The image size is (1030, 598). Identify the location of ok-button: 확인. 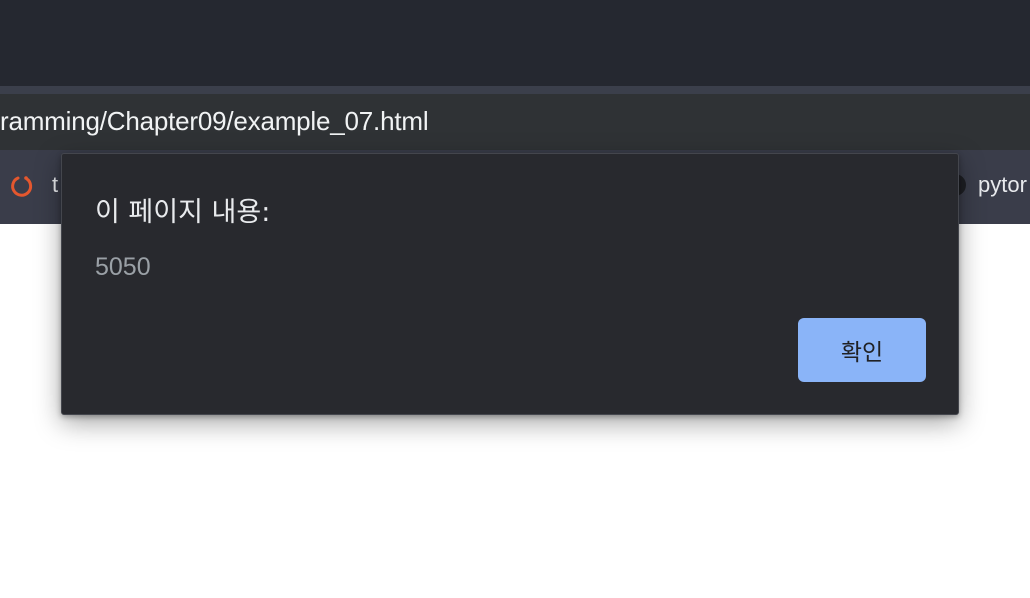
(862, 350).